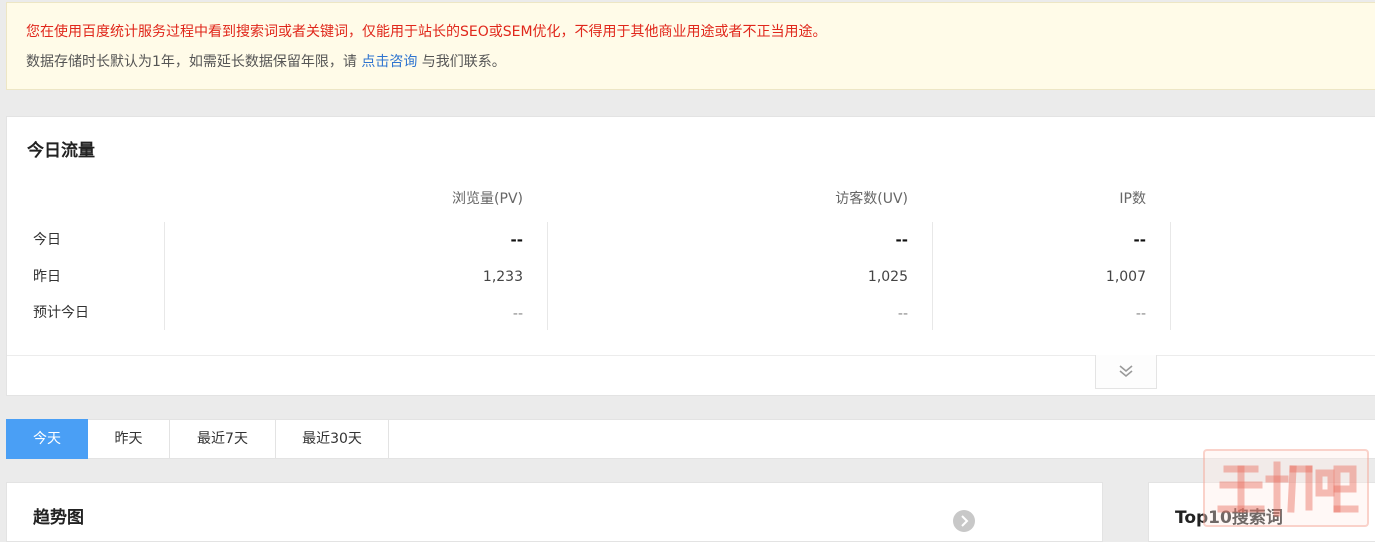  Describe the element at coordinates (516, 240) in the screenshot. I see `today-pv-value: --` at that location.